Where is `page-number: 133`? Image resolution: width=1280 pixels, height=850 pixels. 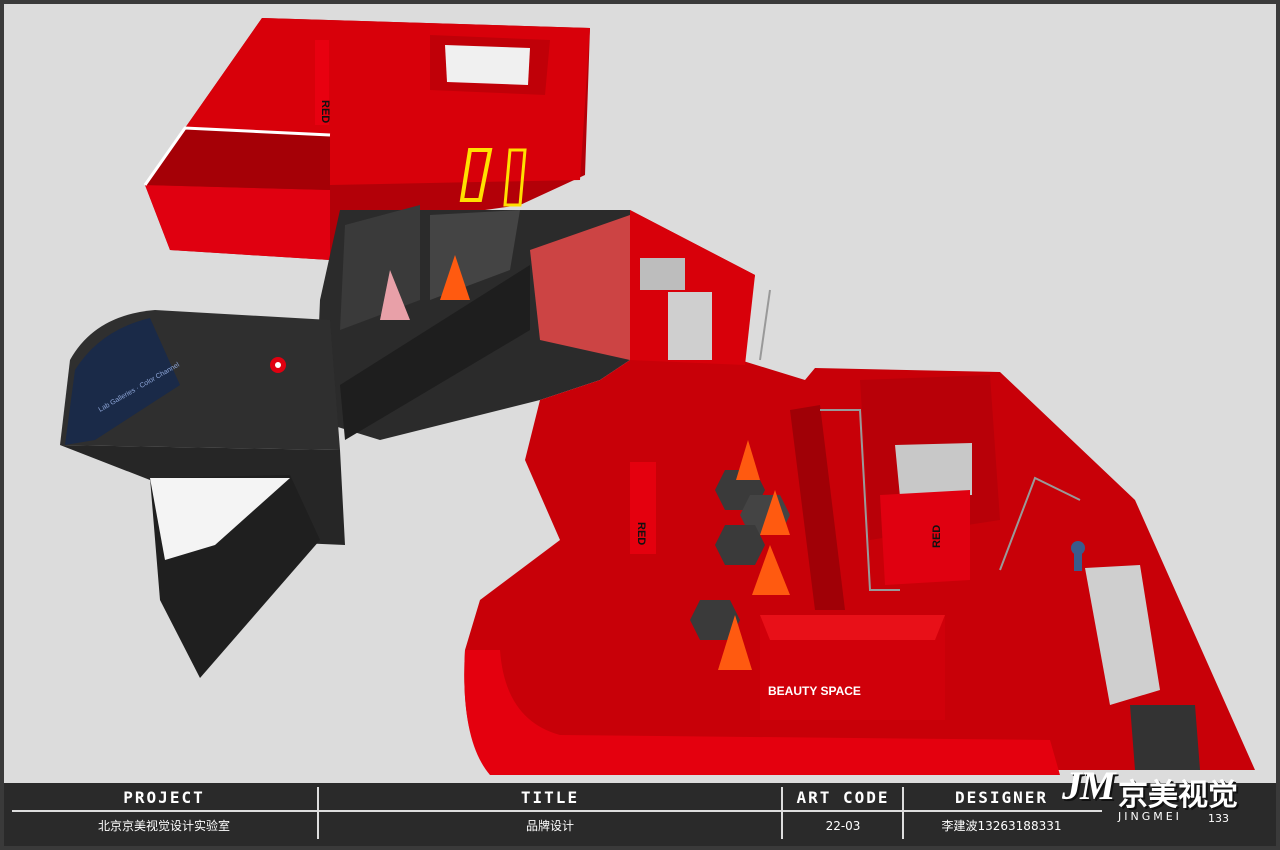
page-number: 133 is located at coordinates (1218, 818).